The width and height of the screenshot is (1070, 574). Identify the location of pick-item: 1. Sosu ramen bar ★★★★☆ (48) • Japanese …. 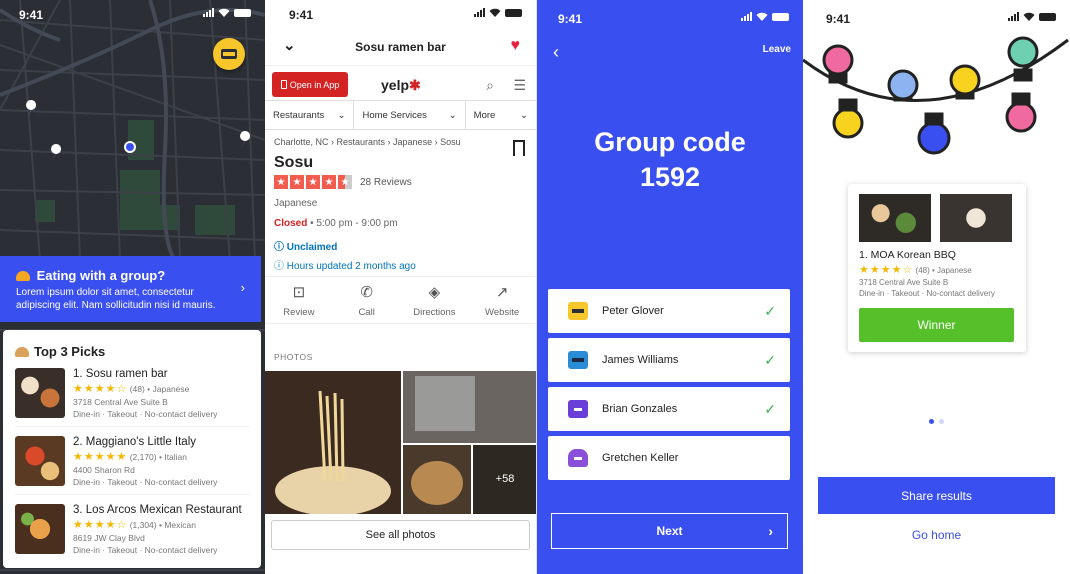
(132, 393).